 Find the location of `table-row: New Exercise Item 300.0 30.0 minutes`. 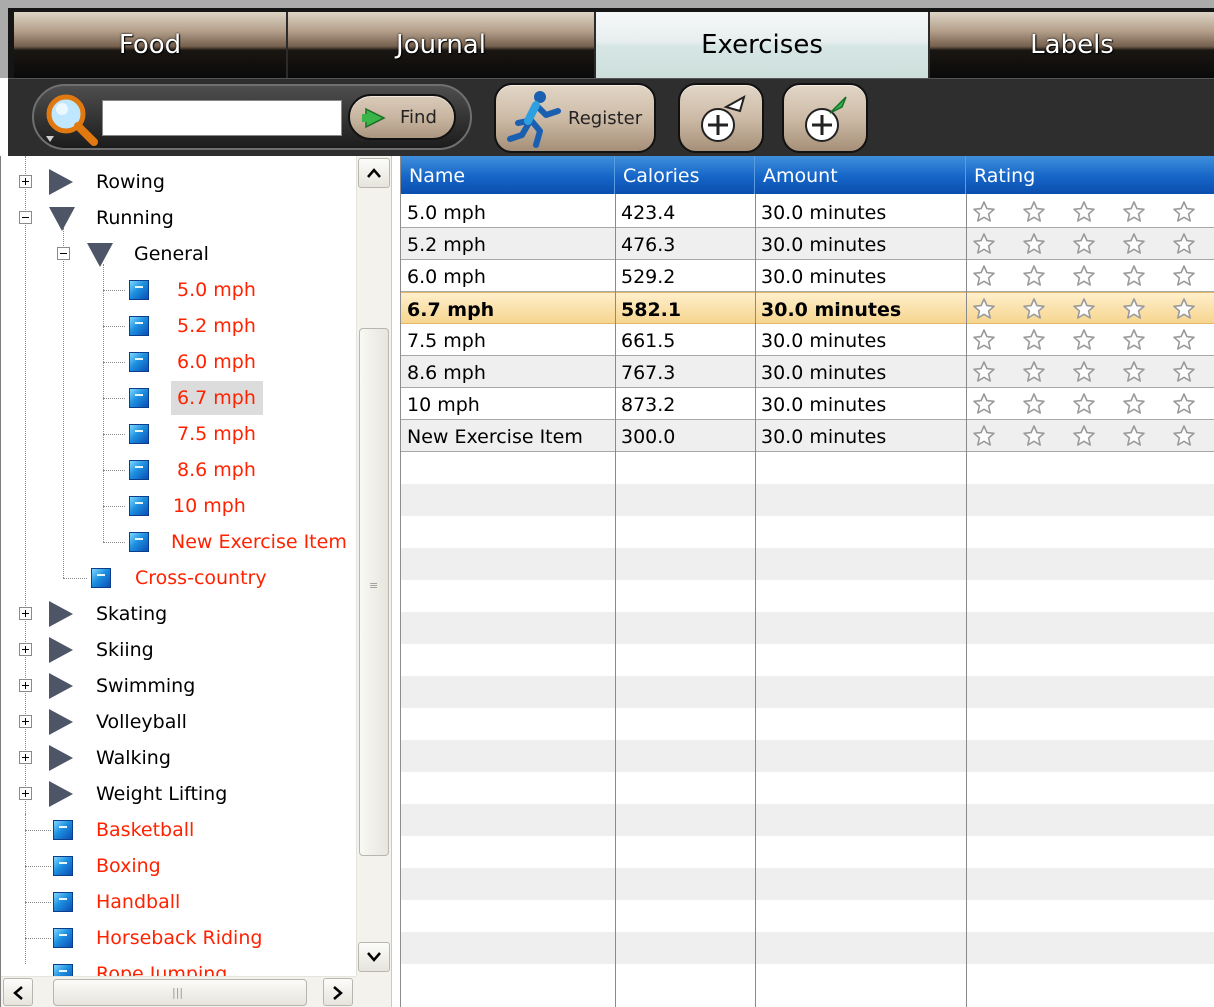

table-row: New Exercise Item 300.0 30.0 minutes is located at coordinates (807, 436).